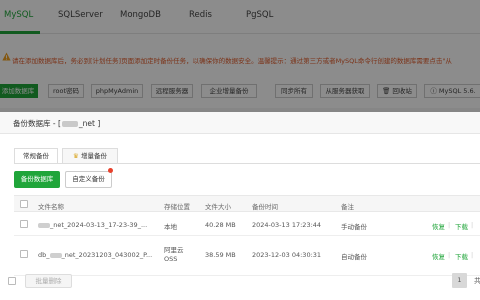 This screenshot has width=480, height=300. Describe the element at coordinates (69, 124) in the screenshot. I see `redacted-text` at that location.